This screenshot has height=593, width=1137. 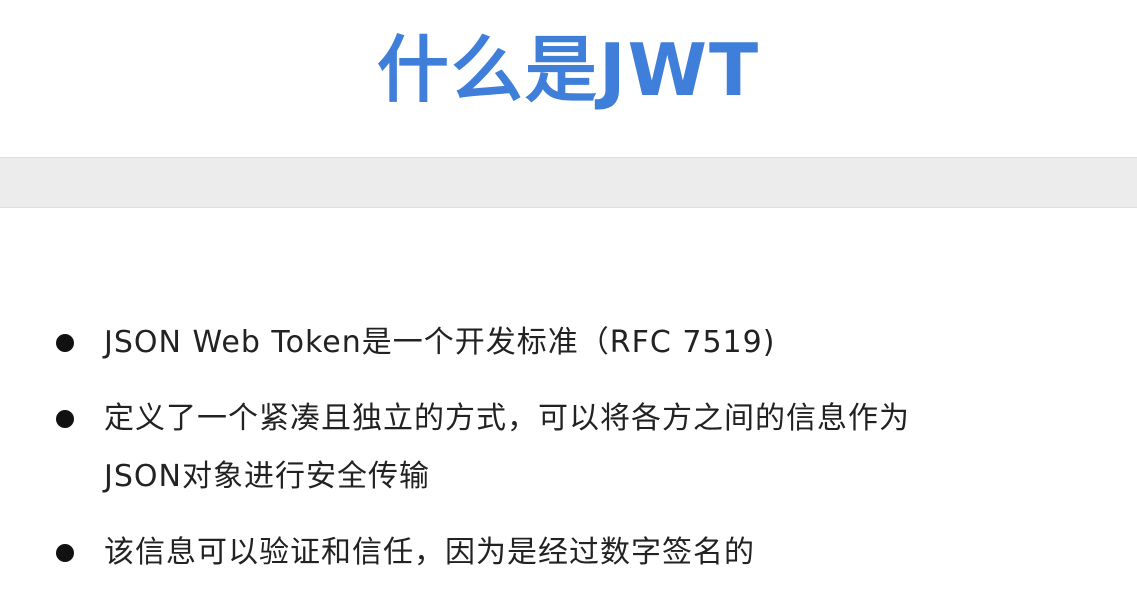 I want to click on slide-title: 什么是JWT, so click(x=568, y=70).